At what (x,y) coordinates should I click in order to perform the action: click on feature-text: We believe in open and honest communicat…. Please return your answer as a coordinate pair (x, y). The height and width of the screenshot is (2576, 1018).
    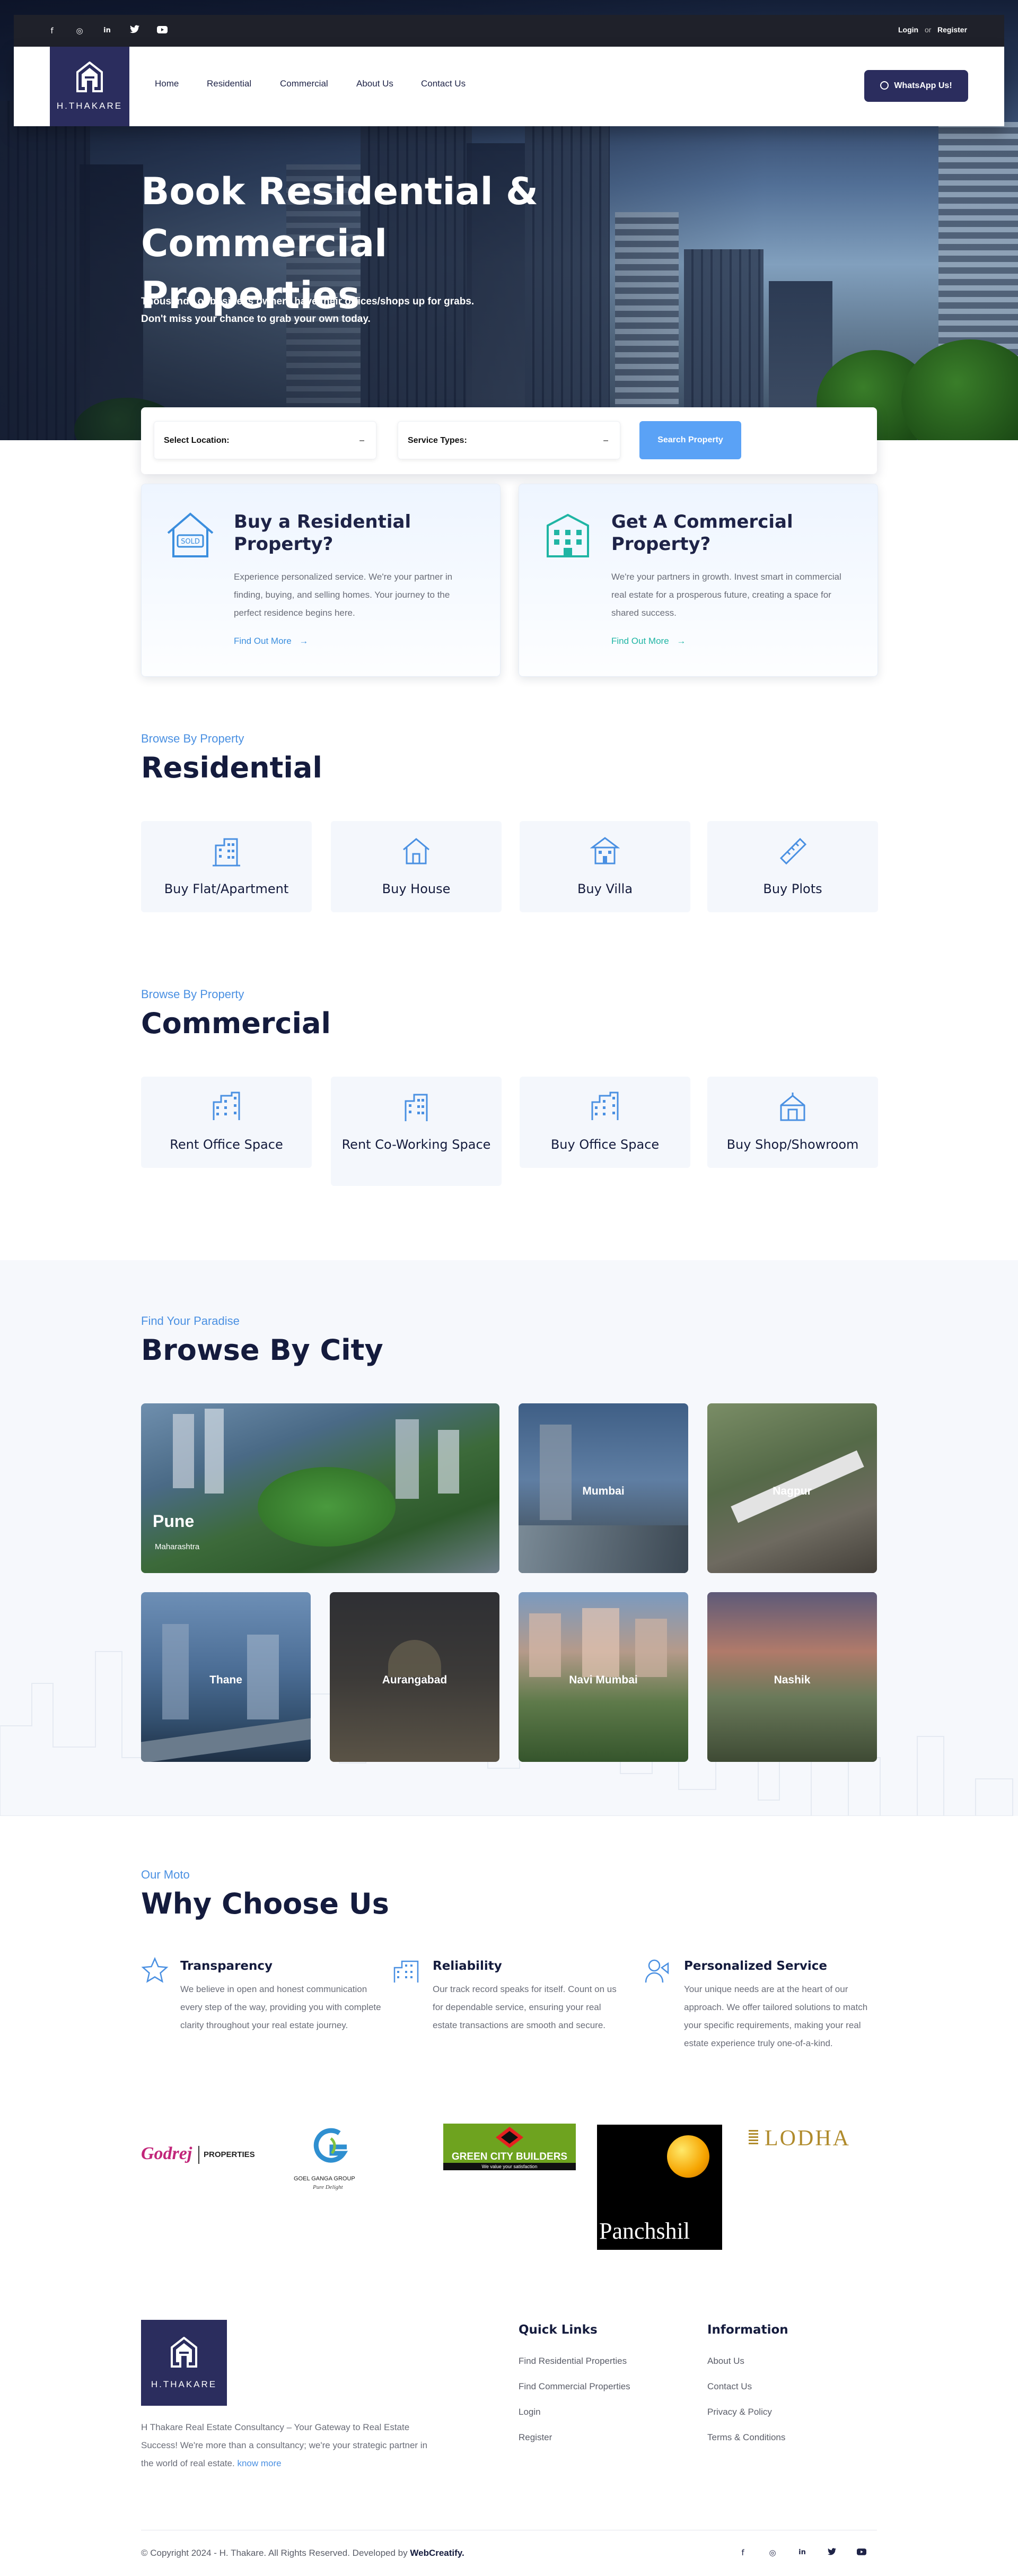
    Looking at the image, I should click on (280, 2007).